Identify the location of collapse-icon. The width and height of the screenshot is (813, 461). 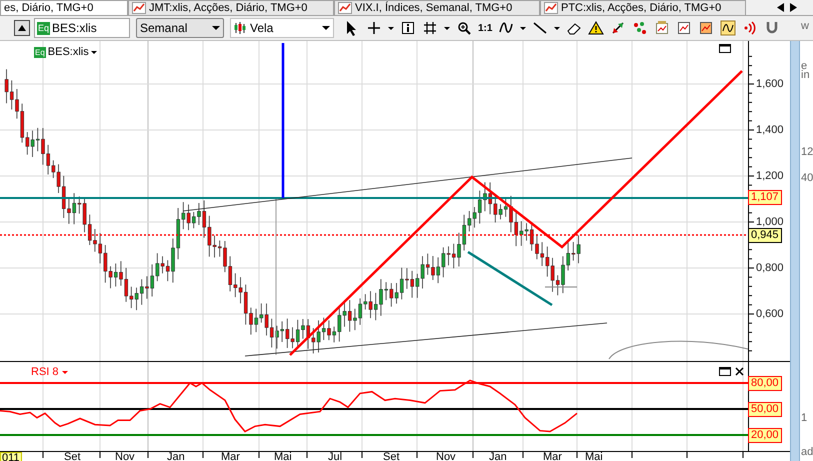
(22, 28).